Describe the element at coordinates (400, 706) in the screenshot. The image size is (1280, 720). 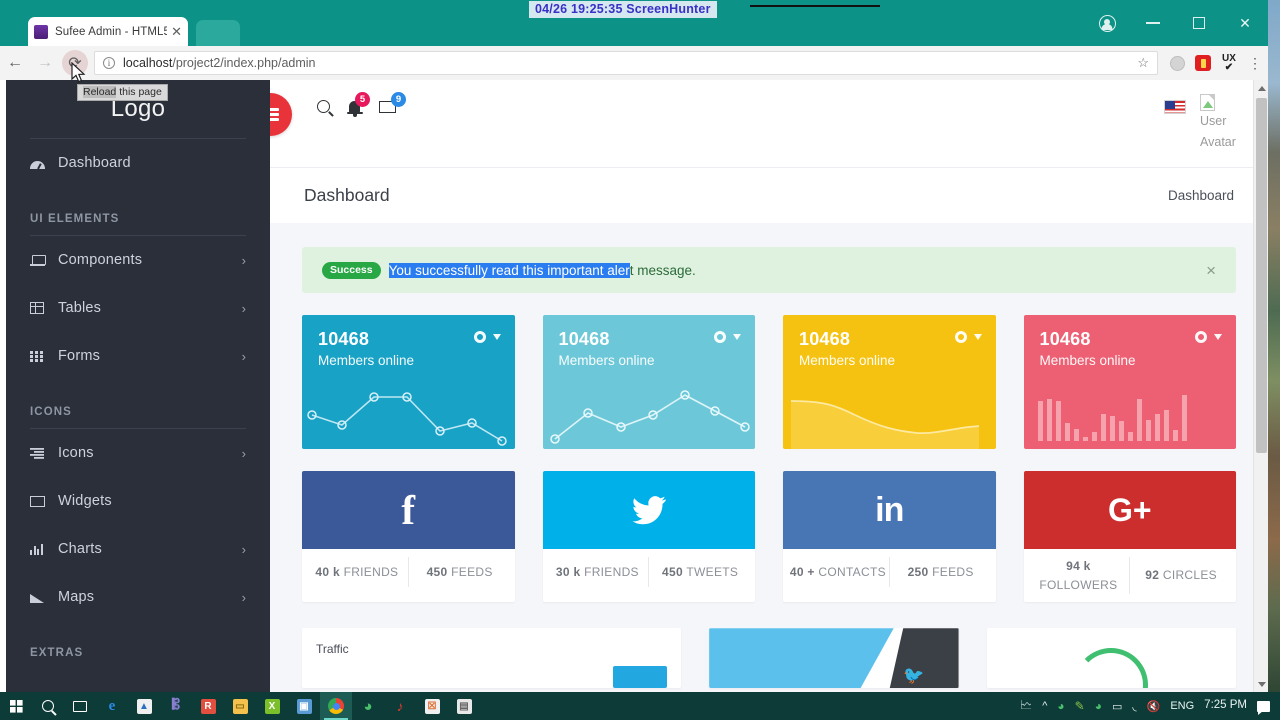
I see `app-icon-4: ♪` at that location.